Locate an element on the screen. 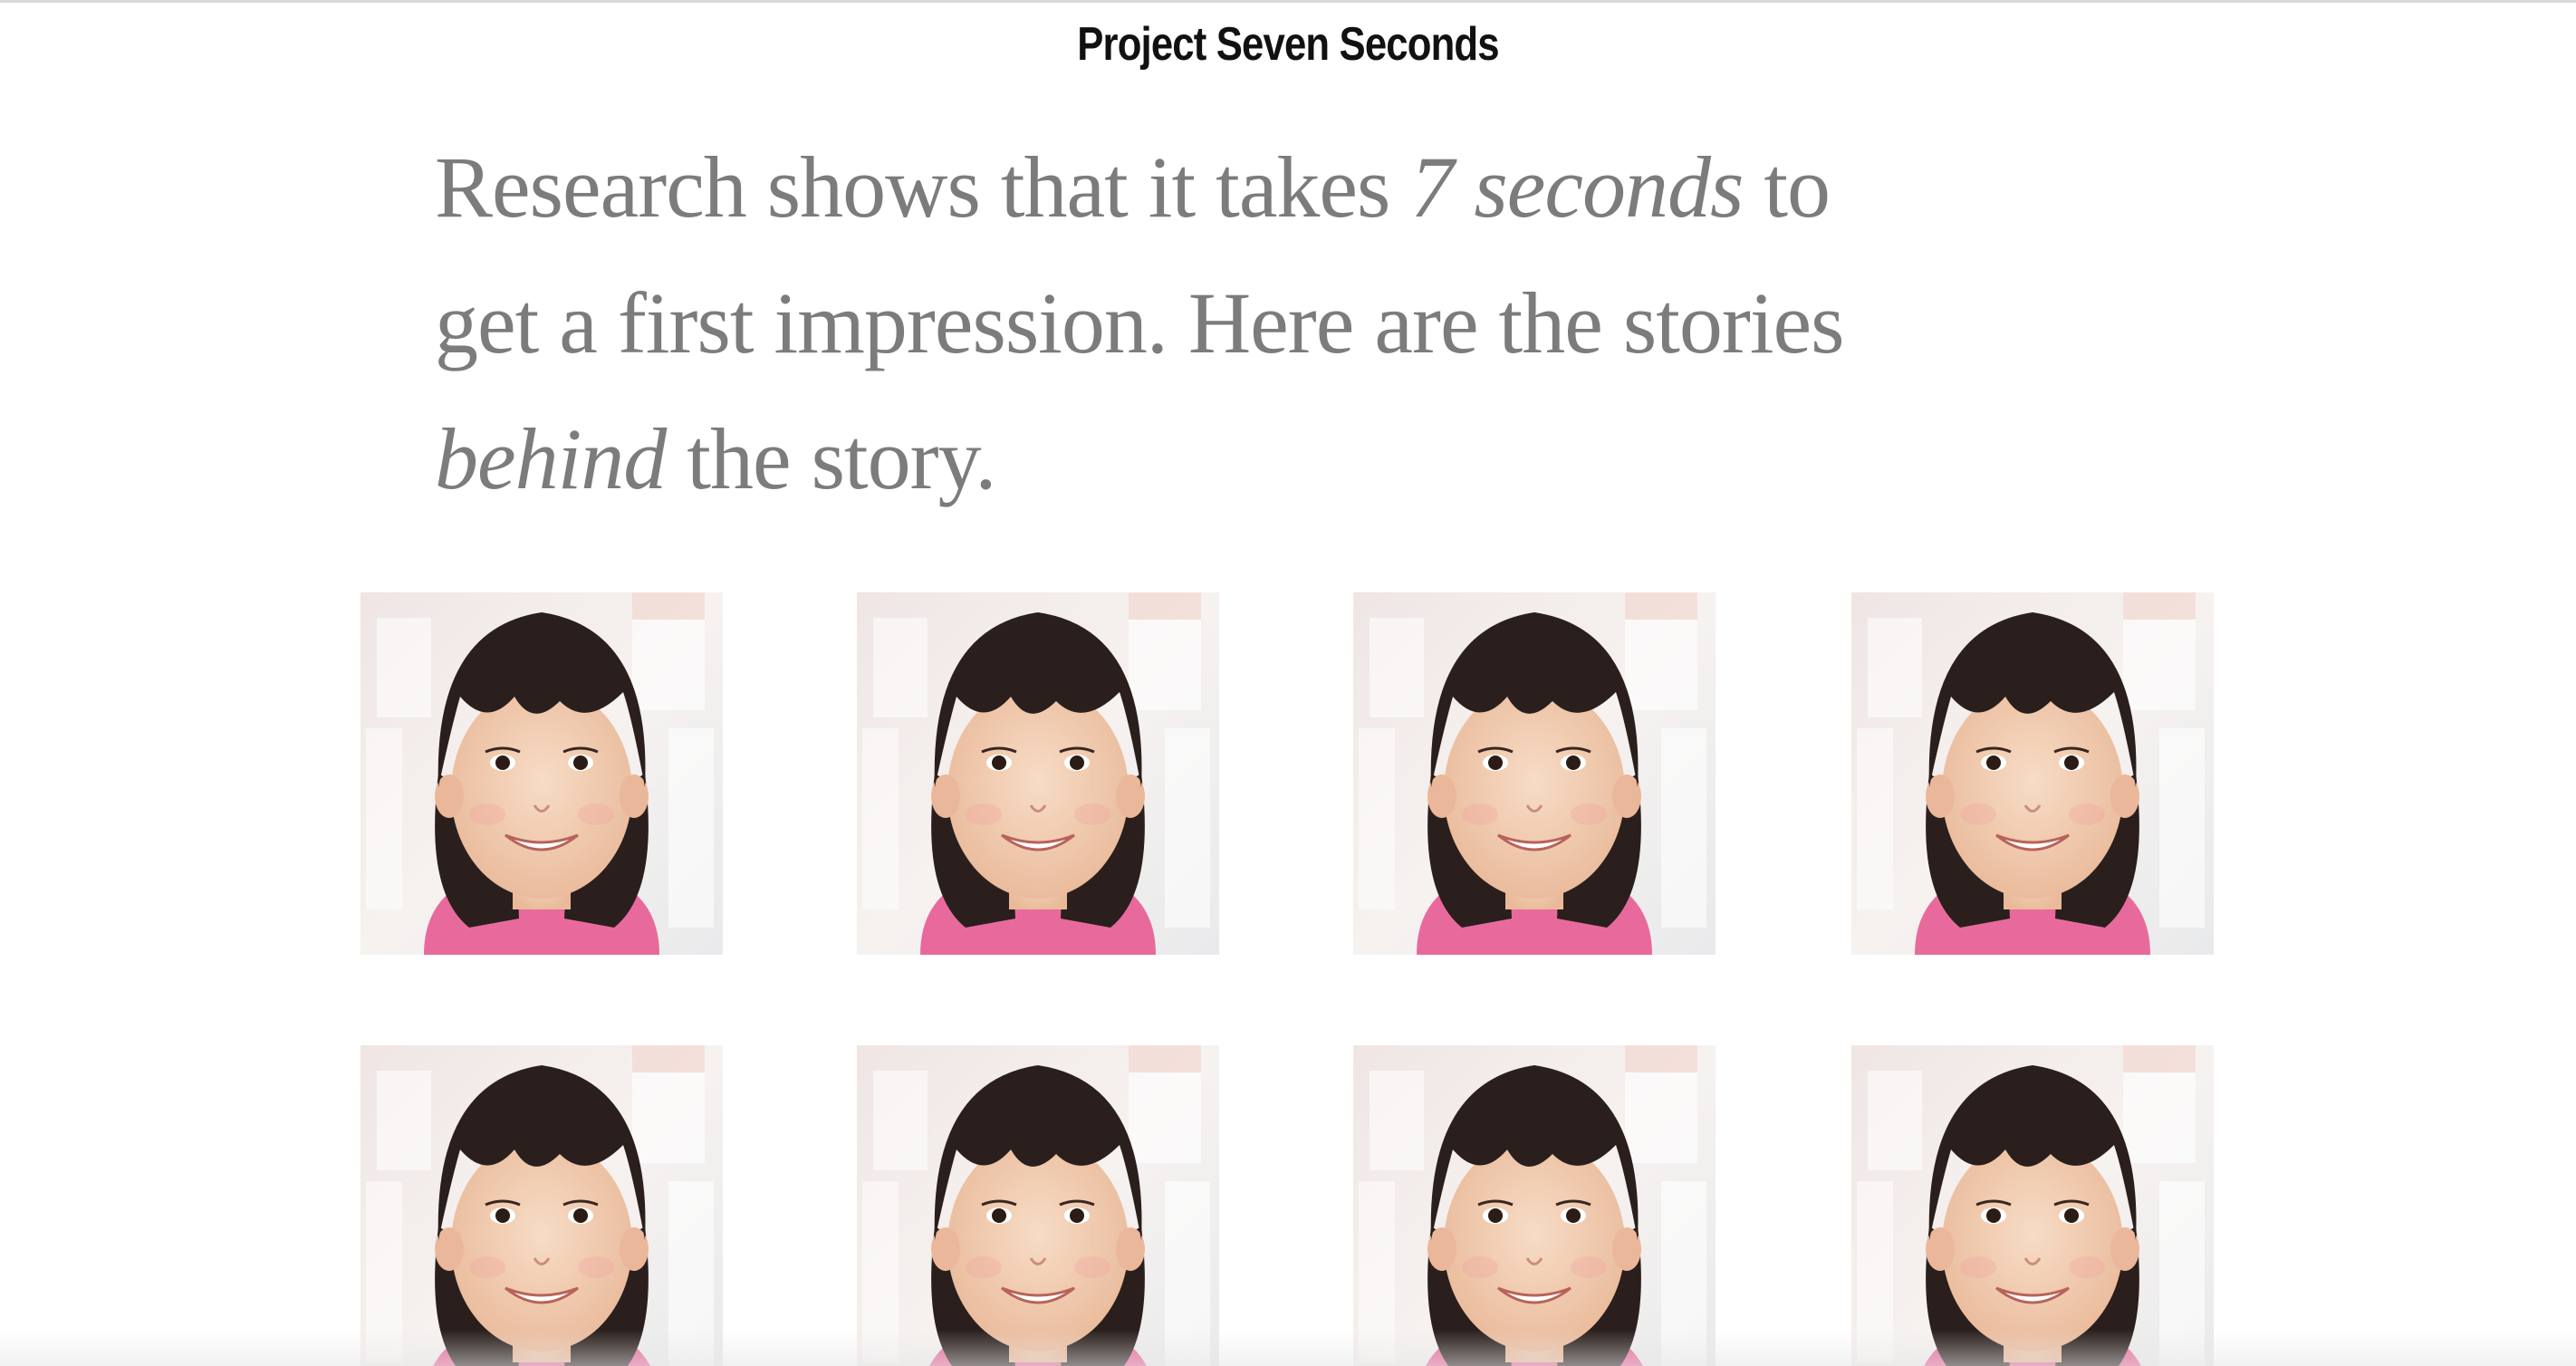  intro-emphasis-seconds: 7 seconds is located at coordinates (1577, 188).